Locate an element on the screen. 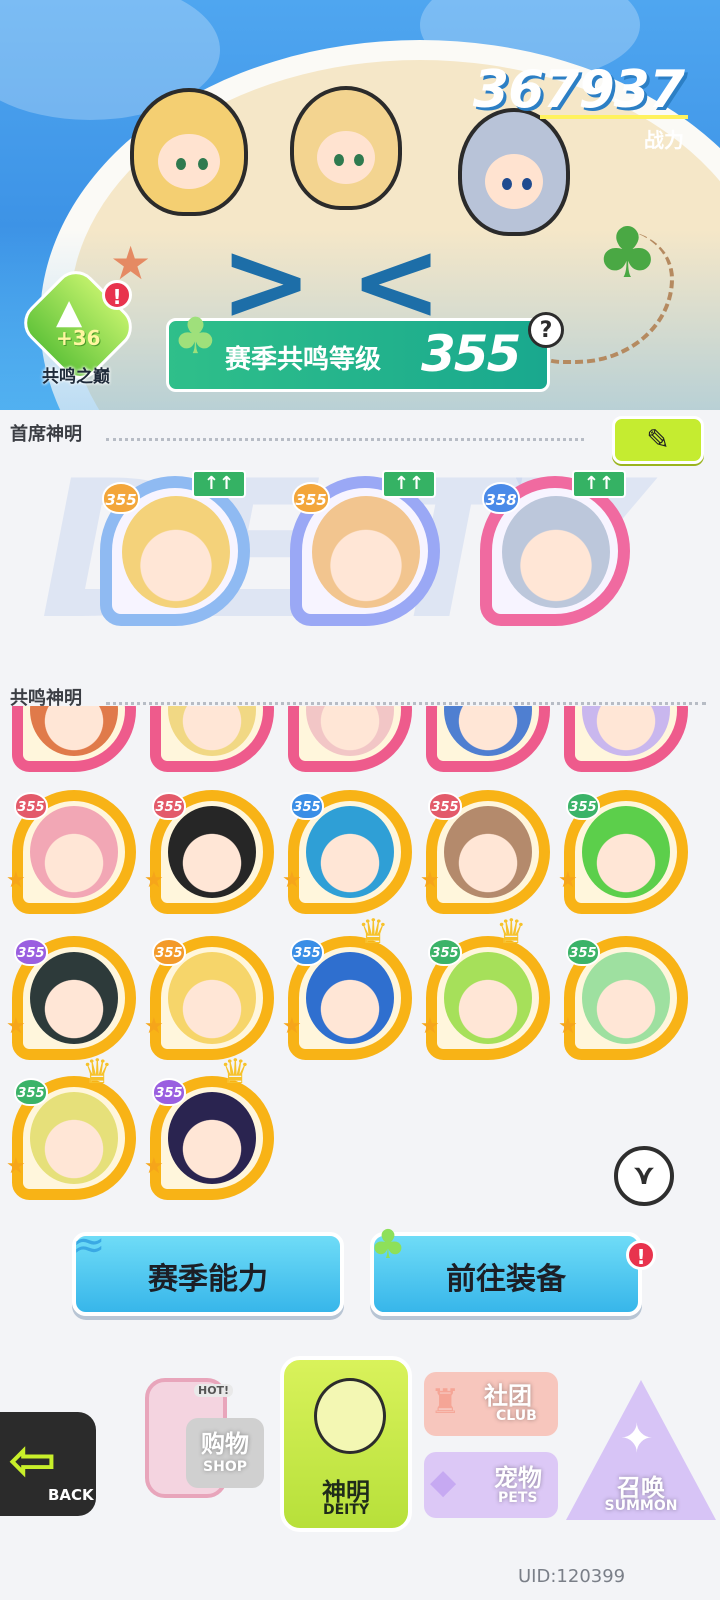 The height and width of the screenshot is (1600, 720). peak-label: 共鸣之巅 is located at coordinates (76, 377).